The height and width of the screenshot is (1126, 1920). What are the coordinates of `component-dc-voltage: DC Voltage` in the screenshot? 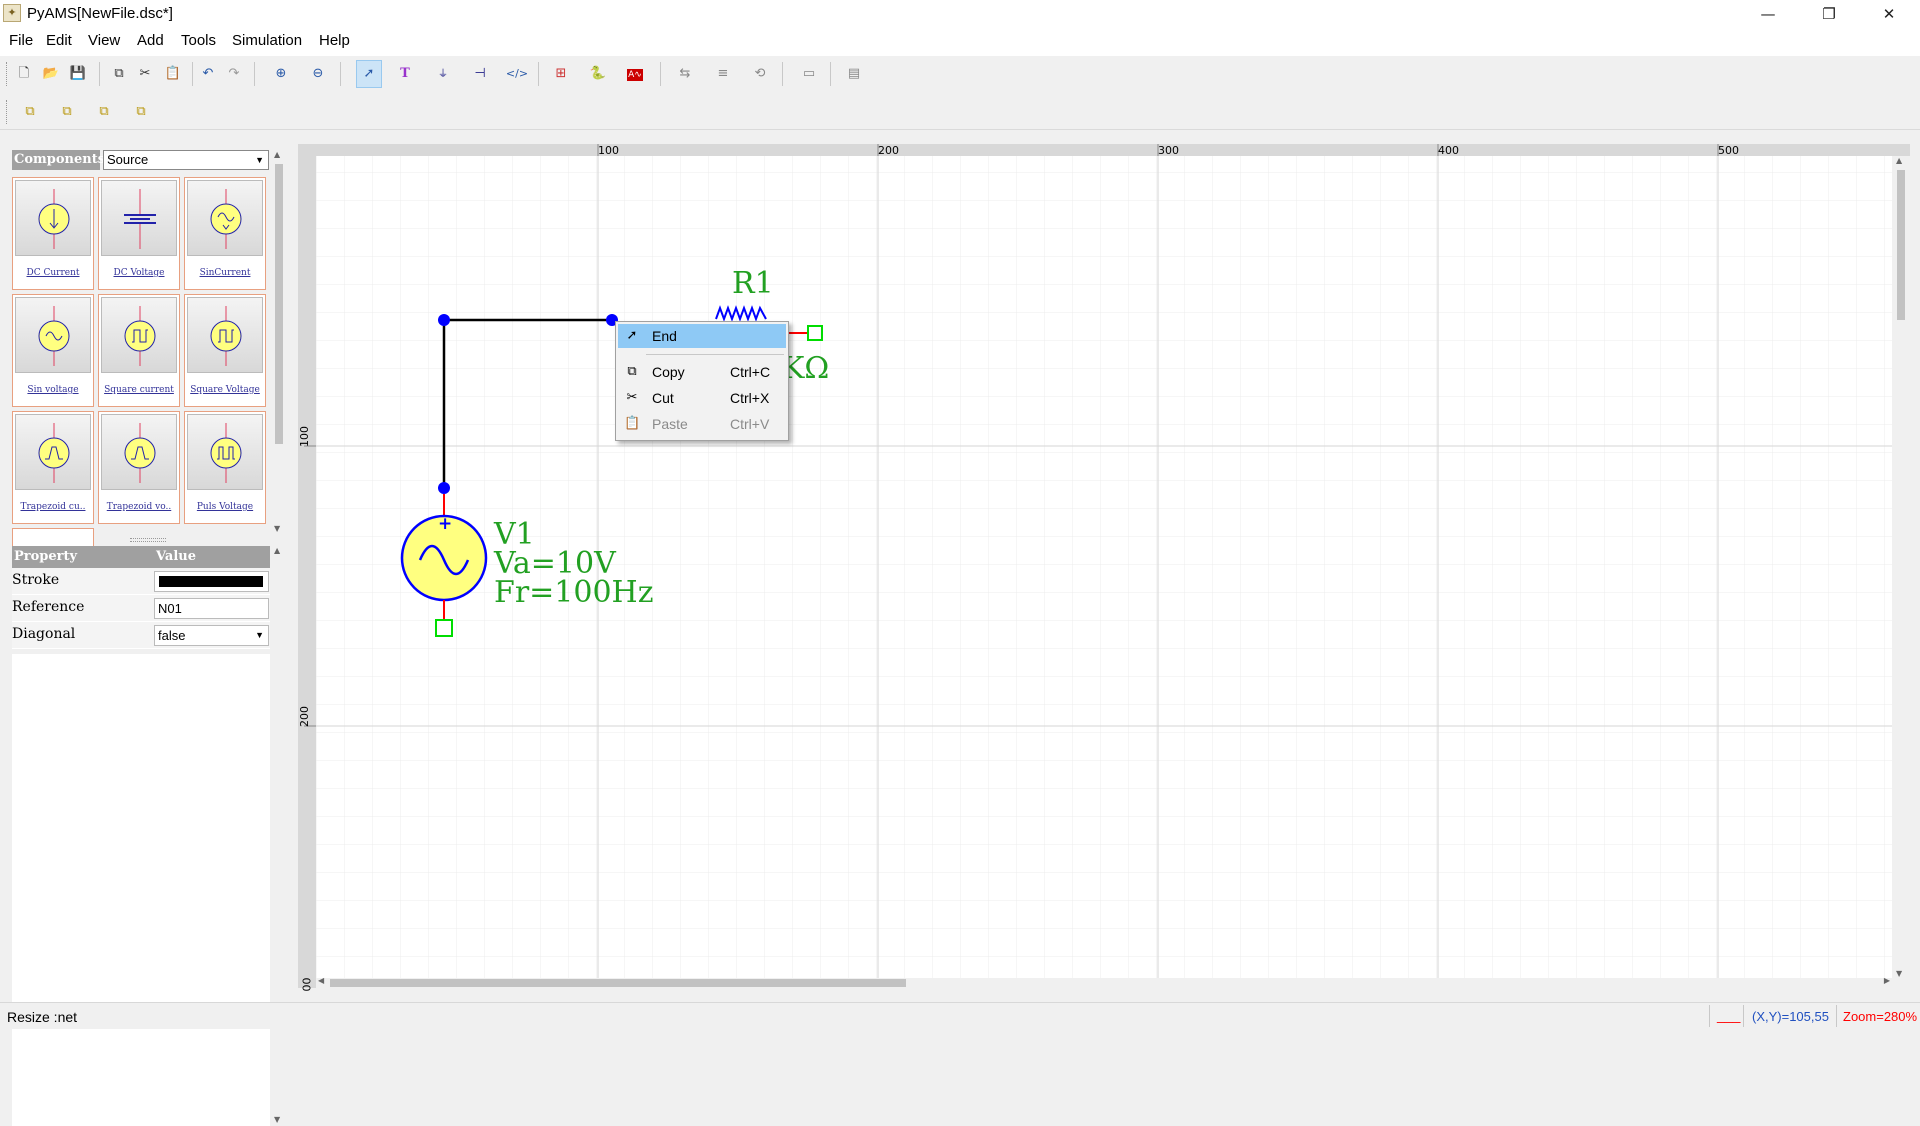 It's located at (139, 233).